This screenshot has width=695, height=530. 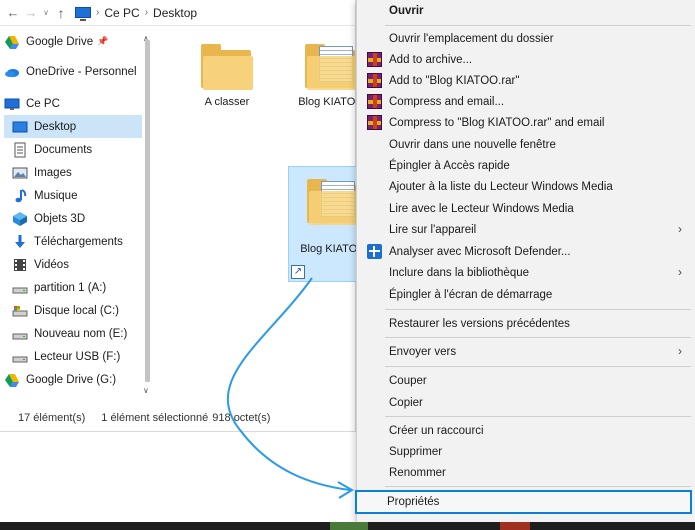 I want to click on menu-item-ouvrir: Ouvrir, so click(x=526, y=10).